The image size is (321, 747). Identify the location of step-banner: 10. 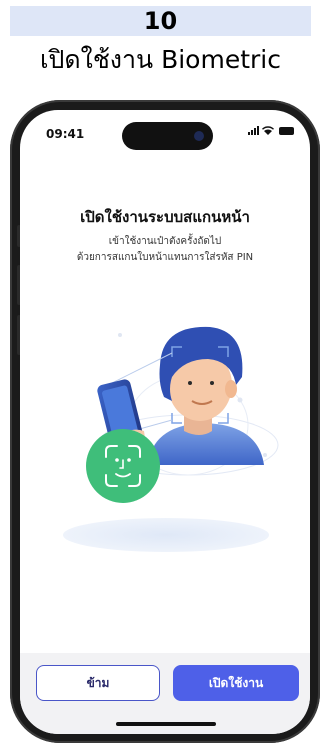
(160, 21).